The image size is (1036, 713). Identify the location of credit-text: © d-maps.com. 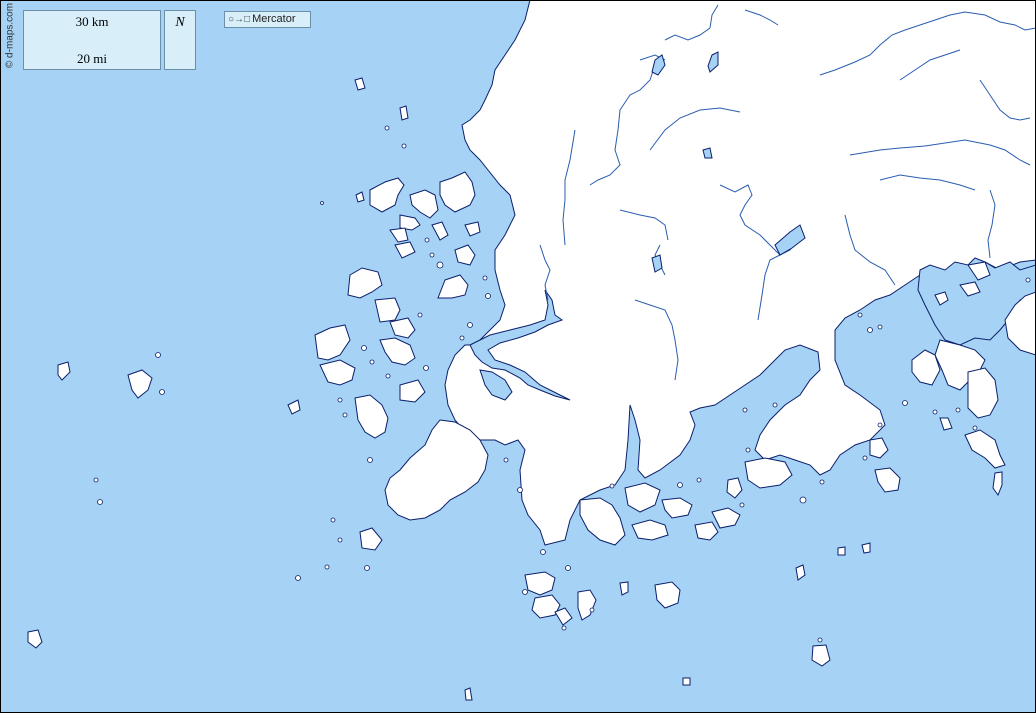
(10, 35).